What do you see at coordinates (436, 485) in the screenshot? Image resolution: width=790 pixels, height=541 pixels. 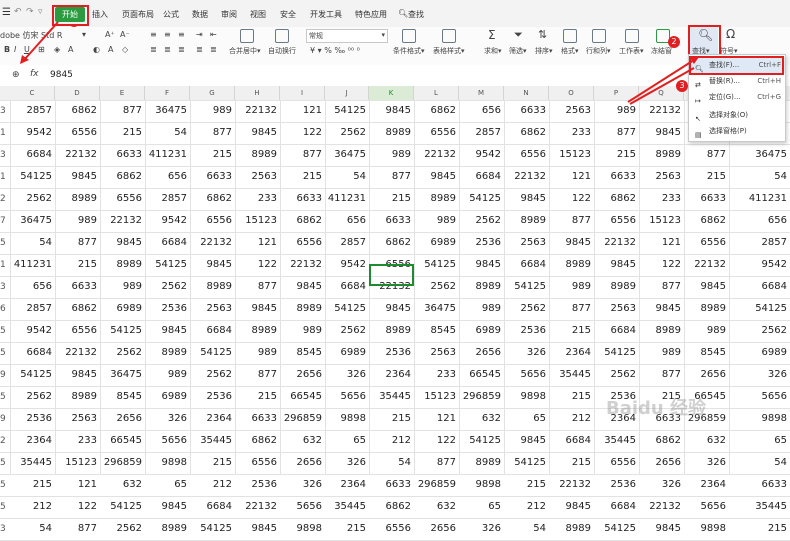 I see `table-cell: 296859` at bounding box center [436, 485].